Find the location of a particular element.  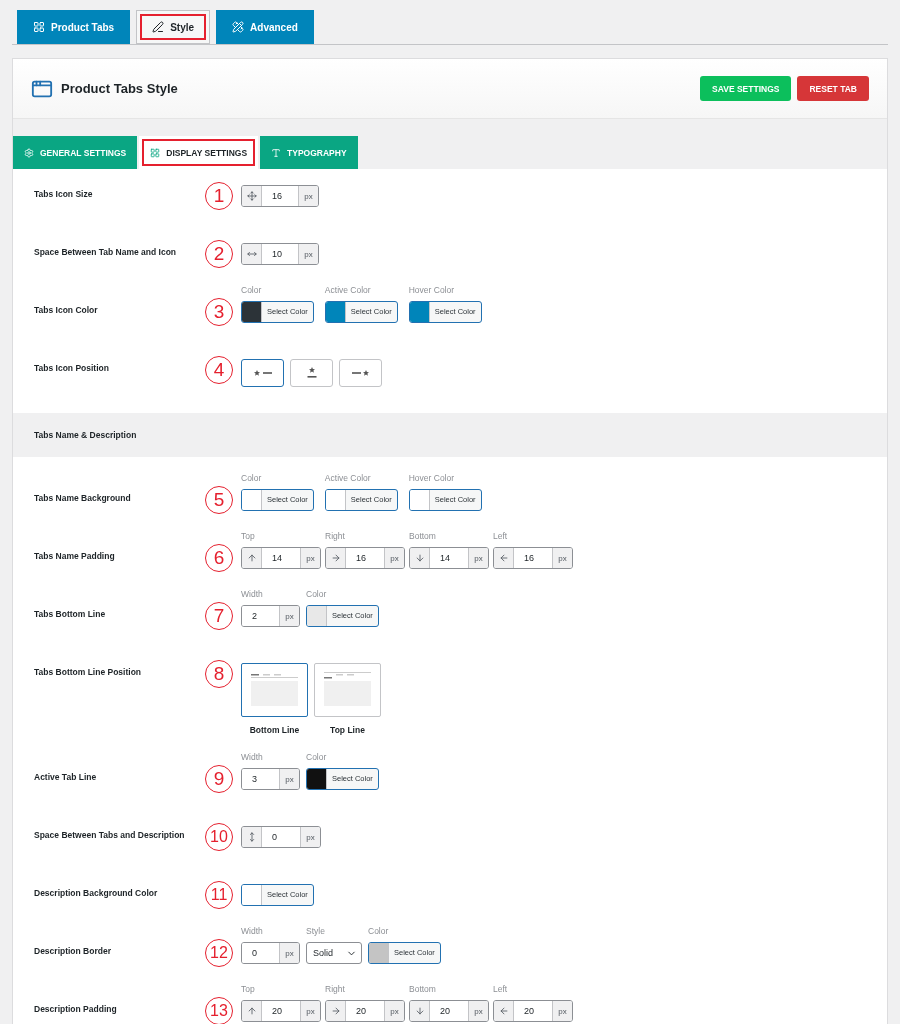

setting-label: Space Between Tab Name and Icon is located at coordinates (106, 252).